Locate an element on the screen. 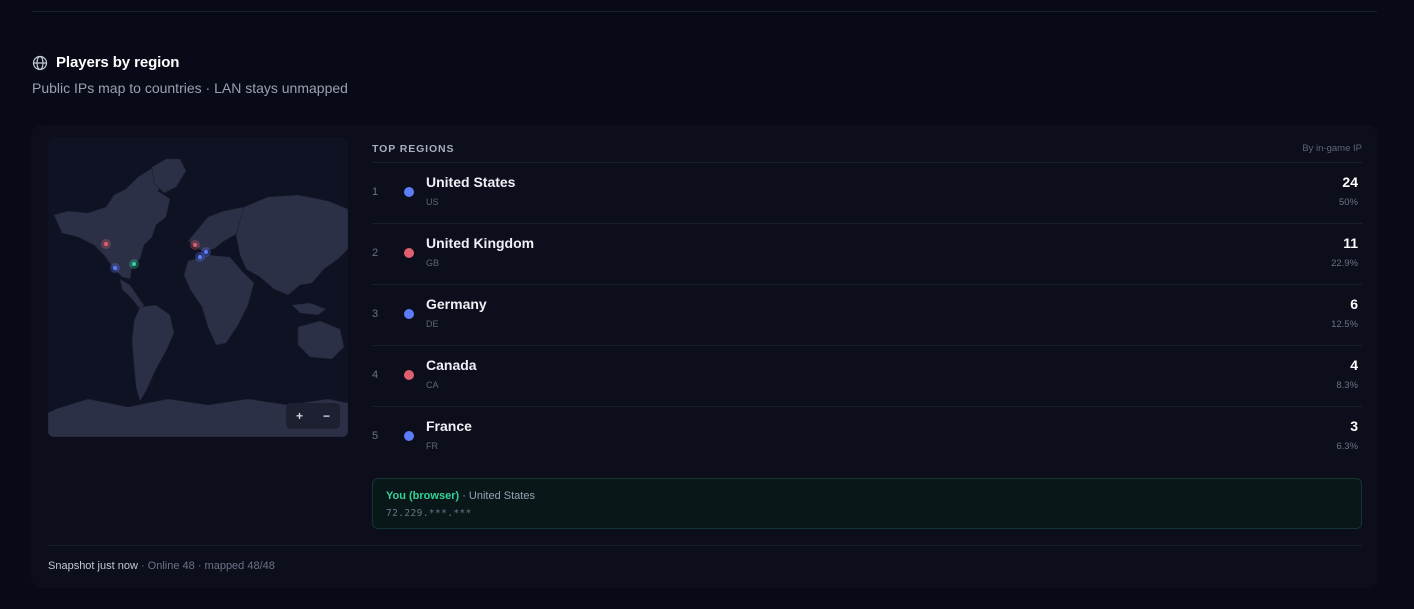  your-location-line: You (browser) · United States is located at coordinates (460, 496).